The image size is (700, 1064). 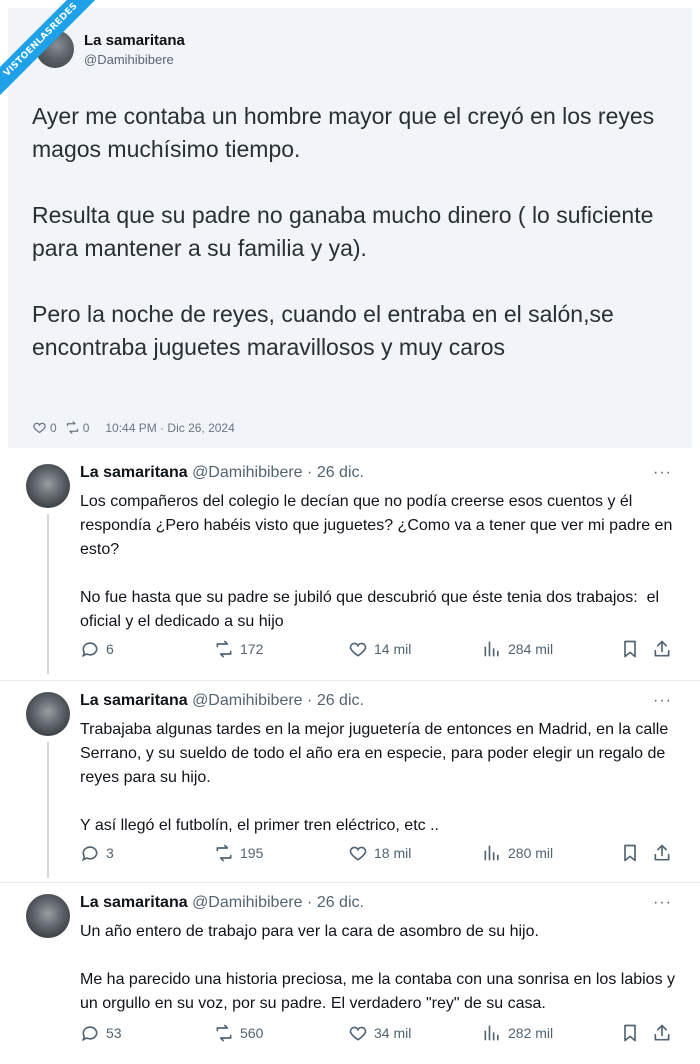 I want to click on views-button: 284 mil, so click(x=517, y=649).